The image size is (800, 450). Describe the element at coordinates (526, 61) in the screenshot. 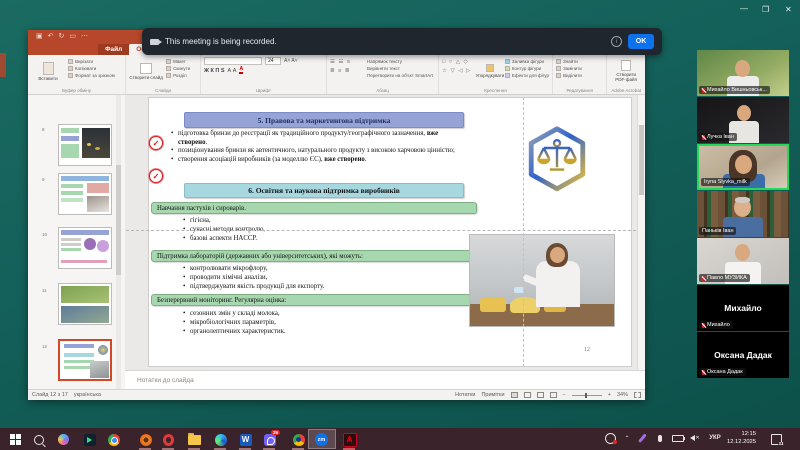

I see `shape-fill-button: Заливка фігури` at that location.